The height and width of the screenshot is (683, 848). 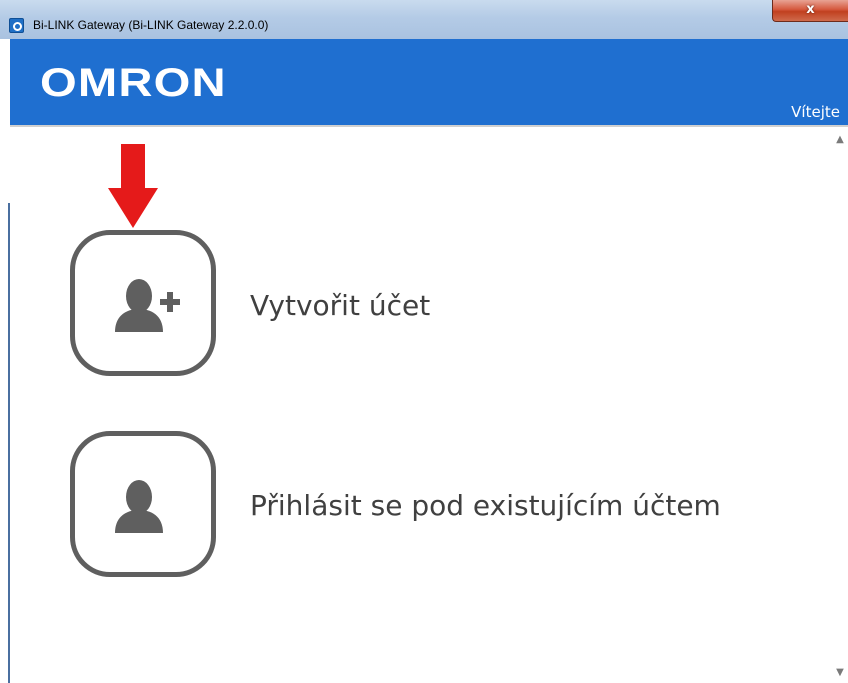 What do you see at coordinates (5, 361) in the screenshot?
I see `window-left-frame` at bounding box center [5, 361].